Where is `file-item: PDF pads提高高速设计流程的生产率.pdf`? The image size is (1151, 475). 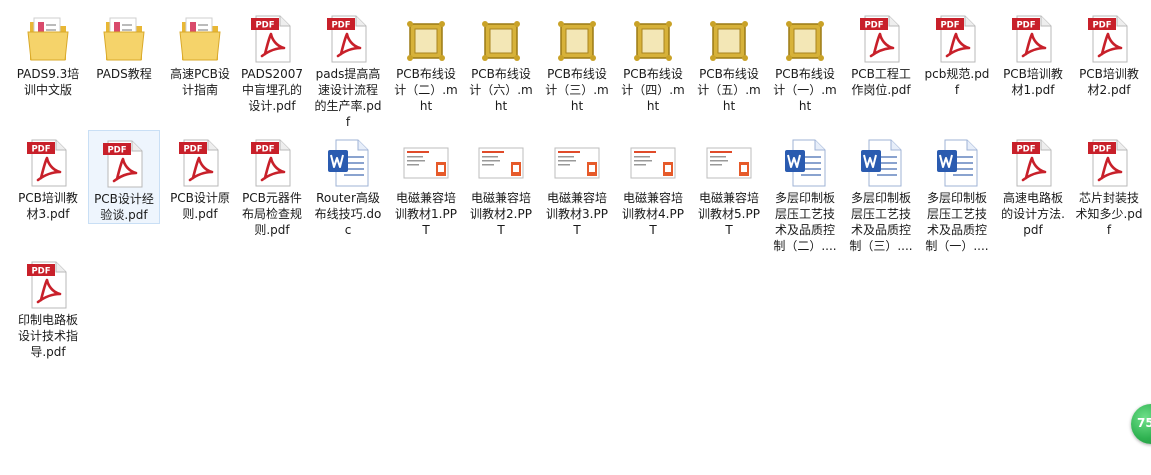 file-item: PDF pads提高高速设计流程的生产率.pdf is located at coordinates (348, 68).